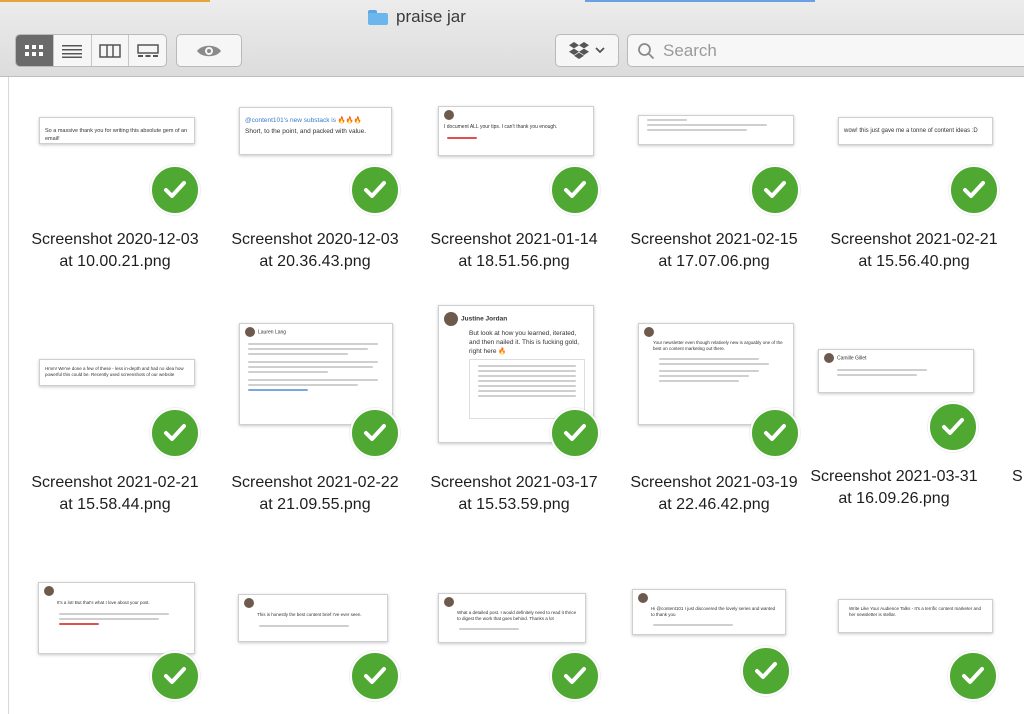 The width and height of the screenshot is (1024, 714). What do you see at coordinates (115, 493) in the screenshot?
I see `file-name: Screenshot 2021-02-21 at 15.58.44.png` at bounding box center [115, 493].